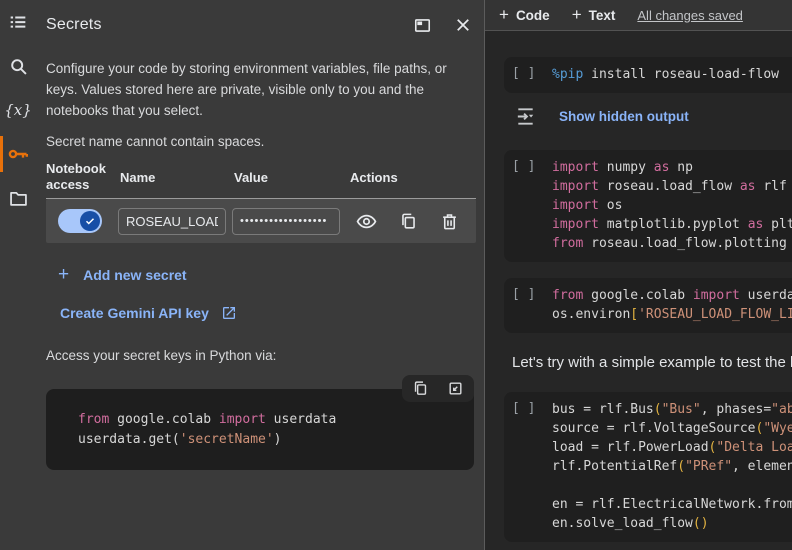 The width and height of the screenshot is (792, 550). I want to click on notebook-access-toggle, so click(80, 221).